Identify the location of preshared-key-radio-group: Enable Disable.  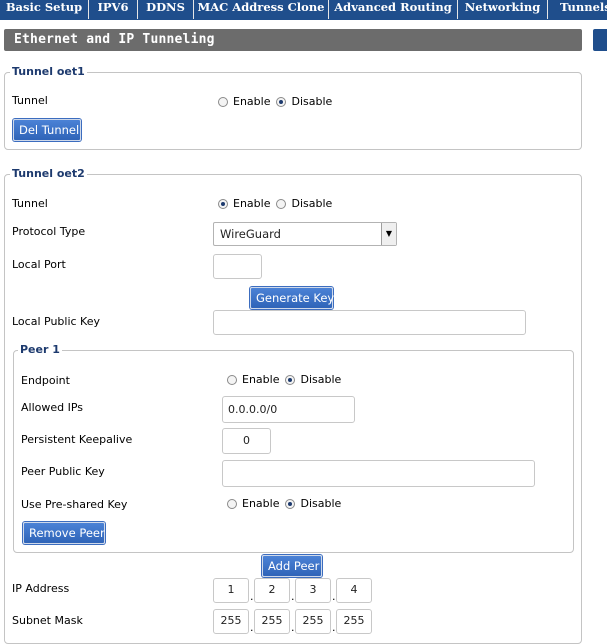
(287, 504).